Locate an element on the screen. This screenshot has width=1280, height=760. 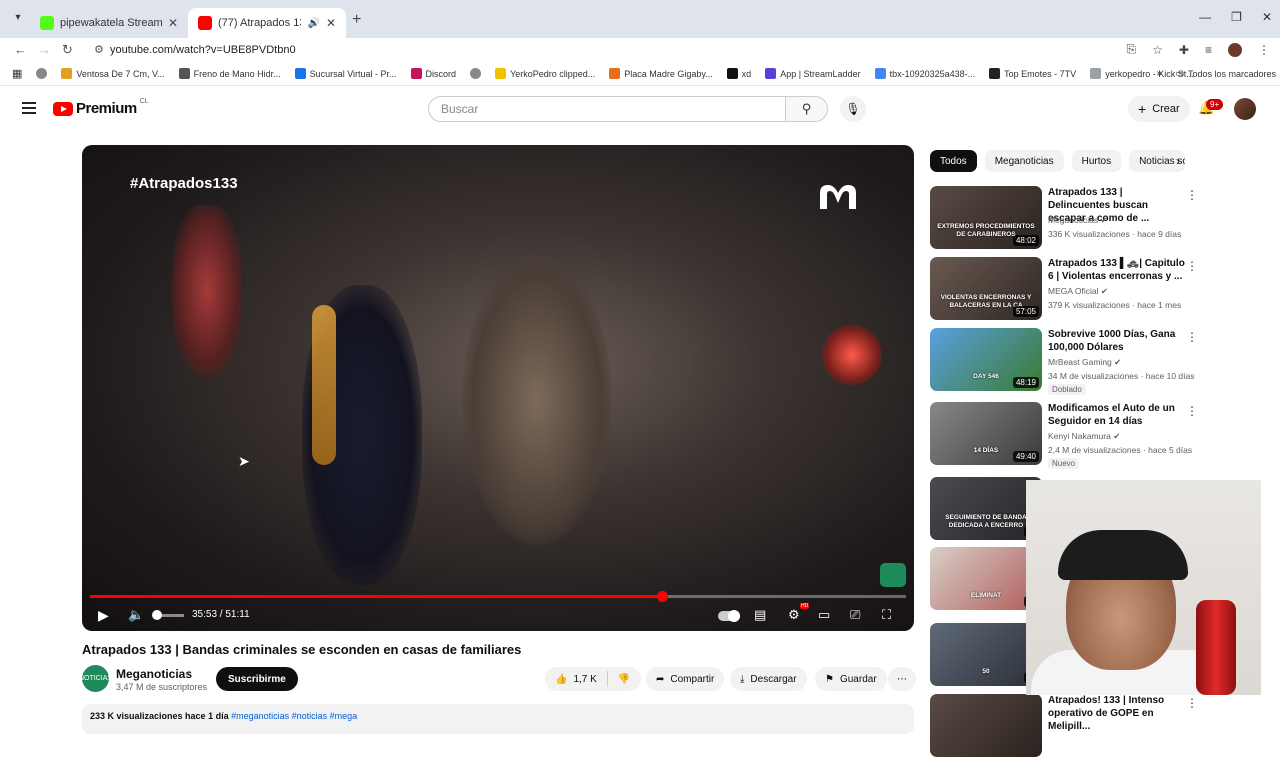
url-field: ⚙ youtube.com/watch?v=UBE8PVDtbn0 is located at coordinates (603, 50).